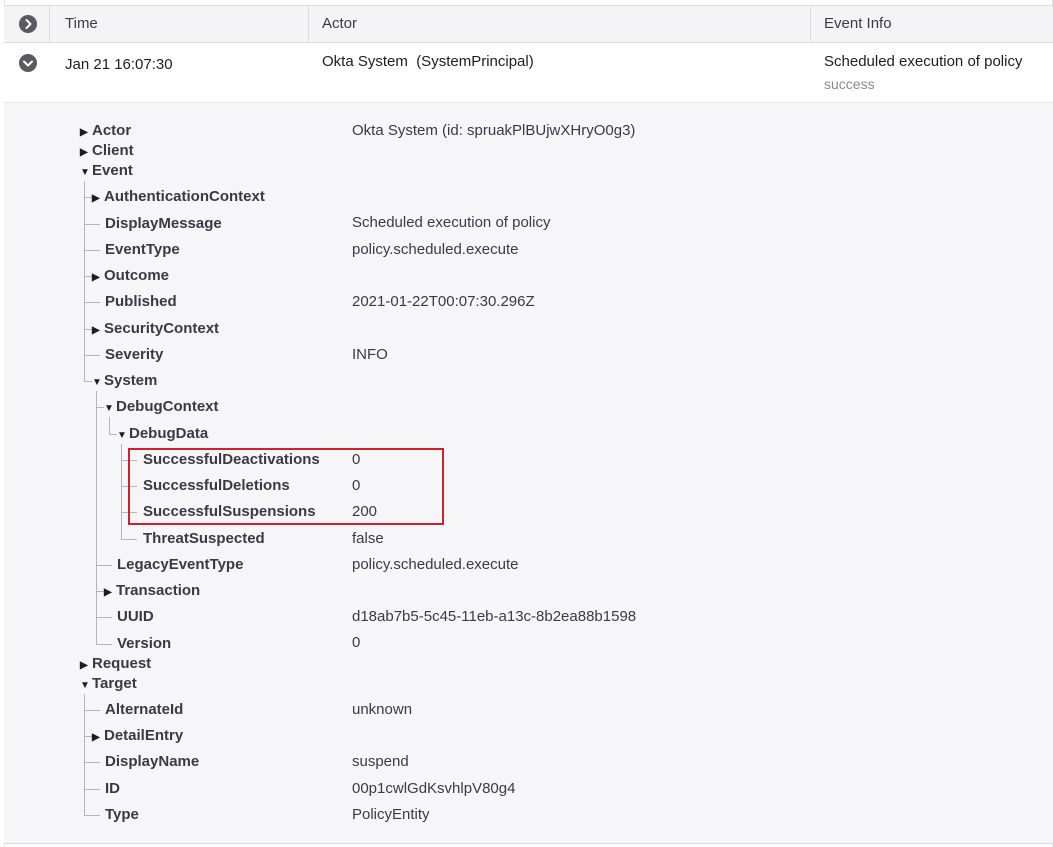  What do you see at coordinates (370, 354) in the screenshot?
I see `tree-value-severity: INFO` at bounding box center [370, 354].